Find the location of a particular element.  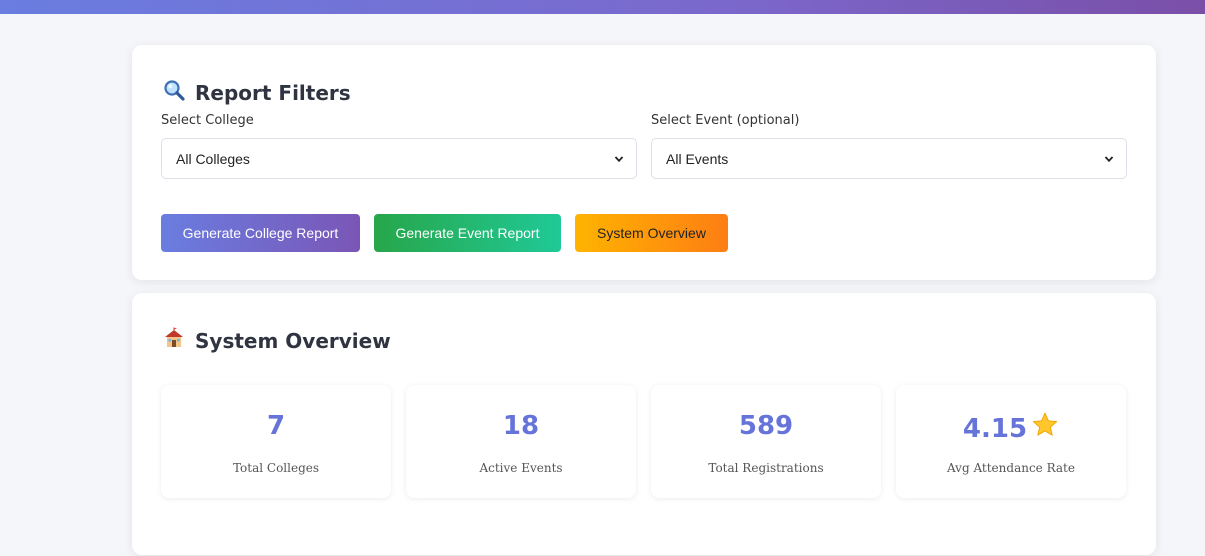

stat-card-total-colleges: 7 Total Colleges is located at coordinates (276, 441).